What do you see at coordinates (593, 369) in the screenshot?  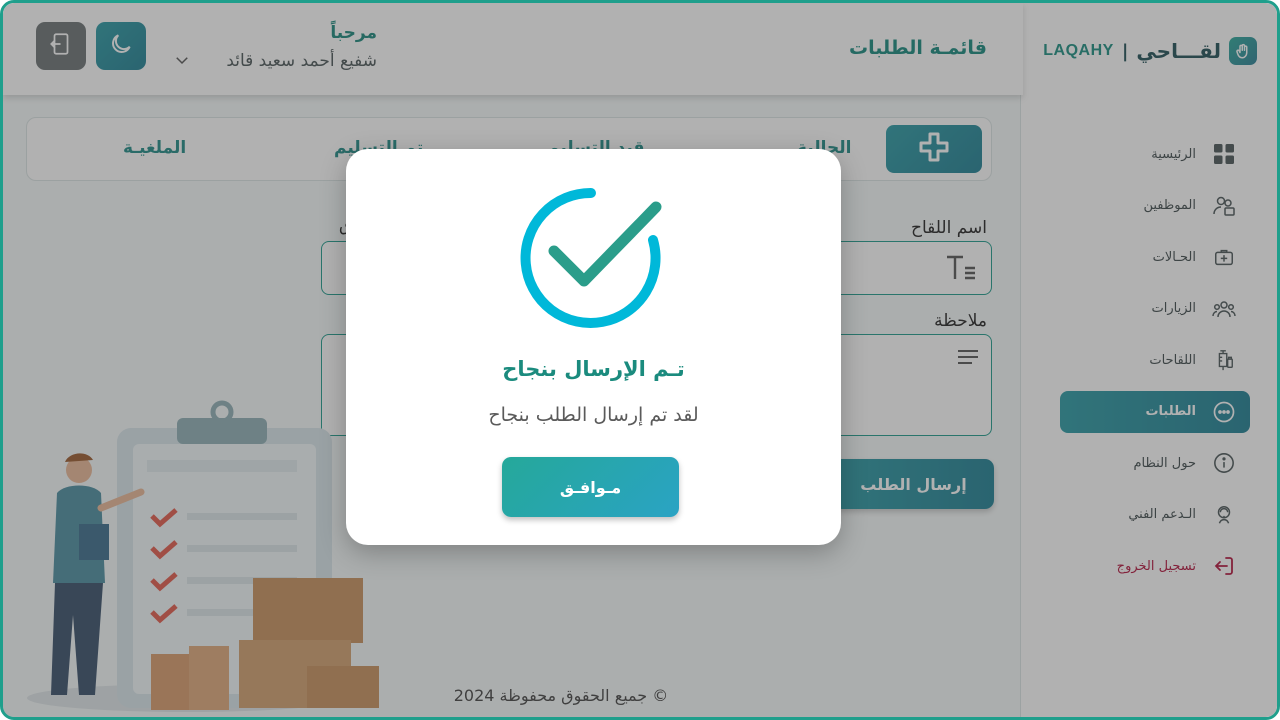 I see `dialog-title: تـم الإرسال بنجاح` at bounding box center [593, 369].